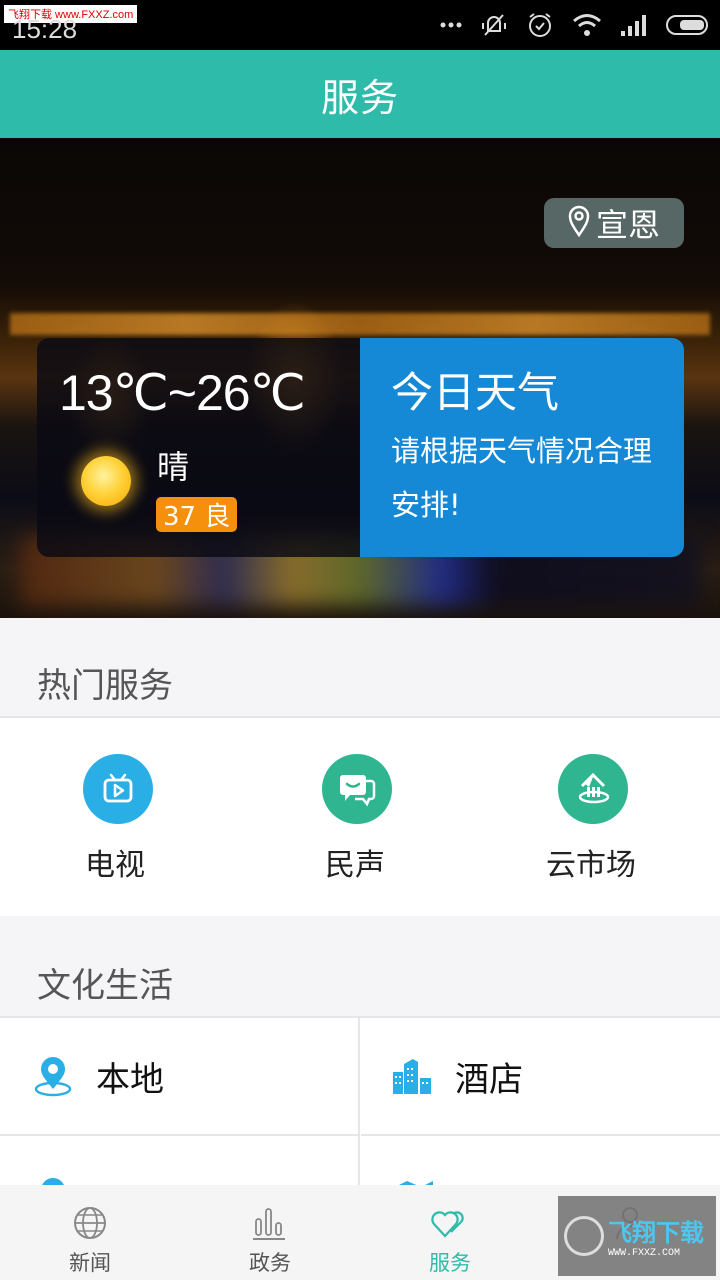 The image size is (720, 1280). Describe the element at coordinates (450, 1263) in the screenshot. I see `tab-label: 服务` at that location.